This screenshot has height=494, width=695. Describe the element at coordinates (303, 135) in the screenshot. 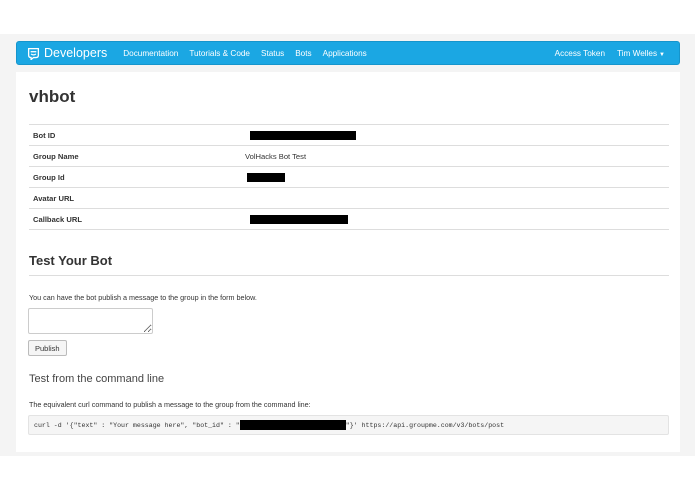

I see `redacted-bot-id` at that location.